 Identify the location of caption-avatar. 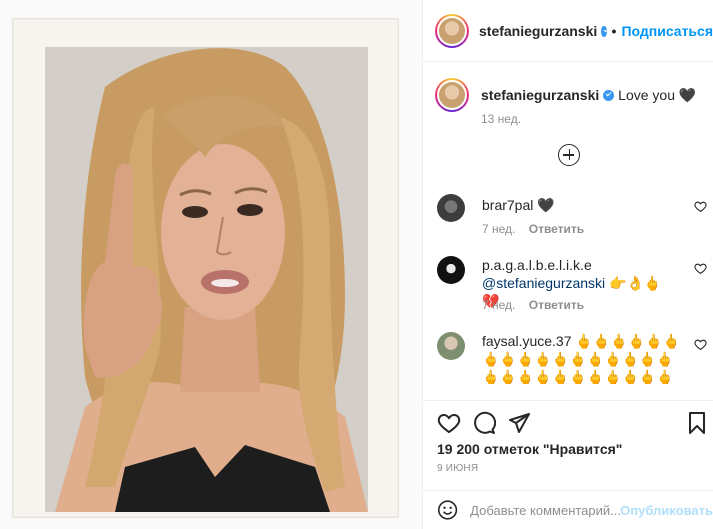
(452, 95).